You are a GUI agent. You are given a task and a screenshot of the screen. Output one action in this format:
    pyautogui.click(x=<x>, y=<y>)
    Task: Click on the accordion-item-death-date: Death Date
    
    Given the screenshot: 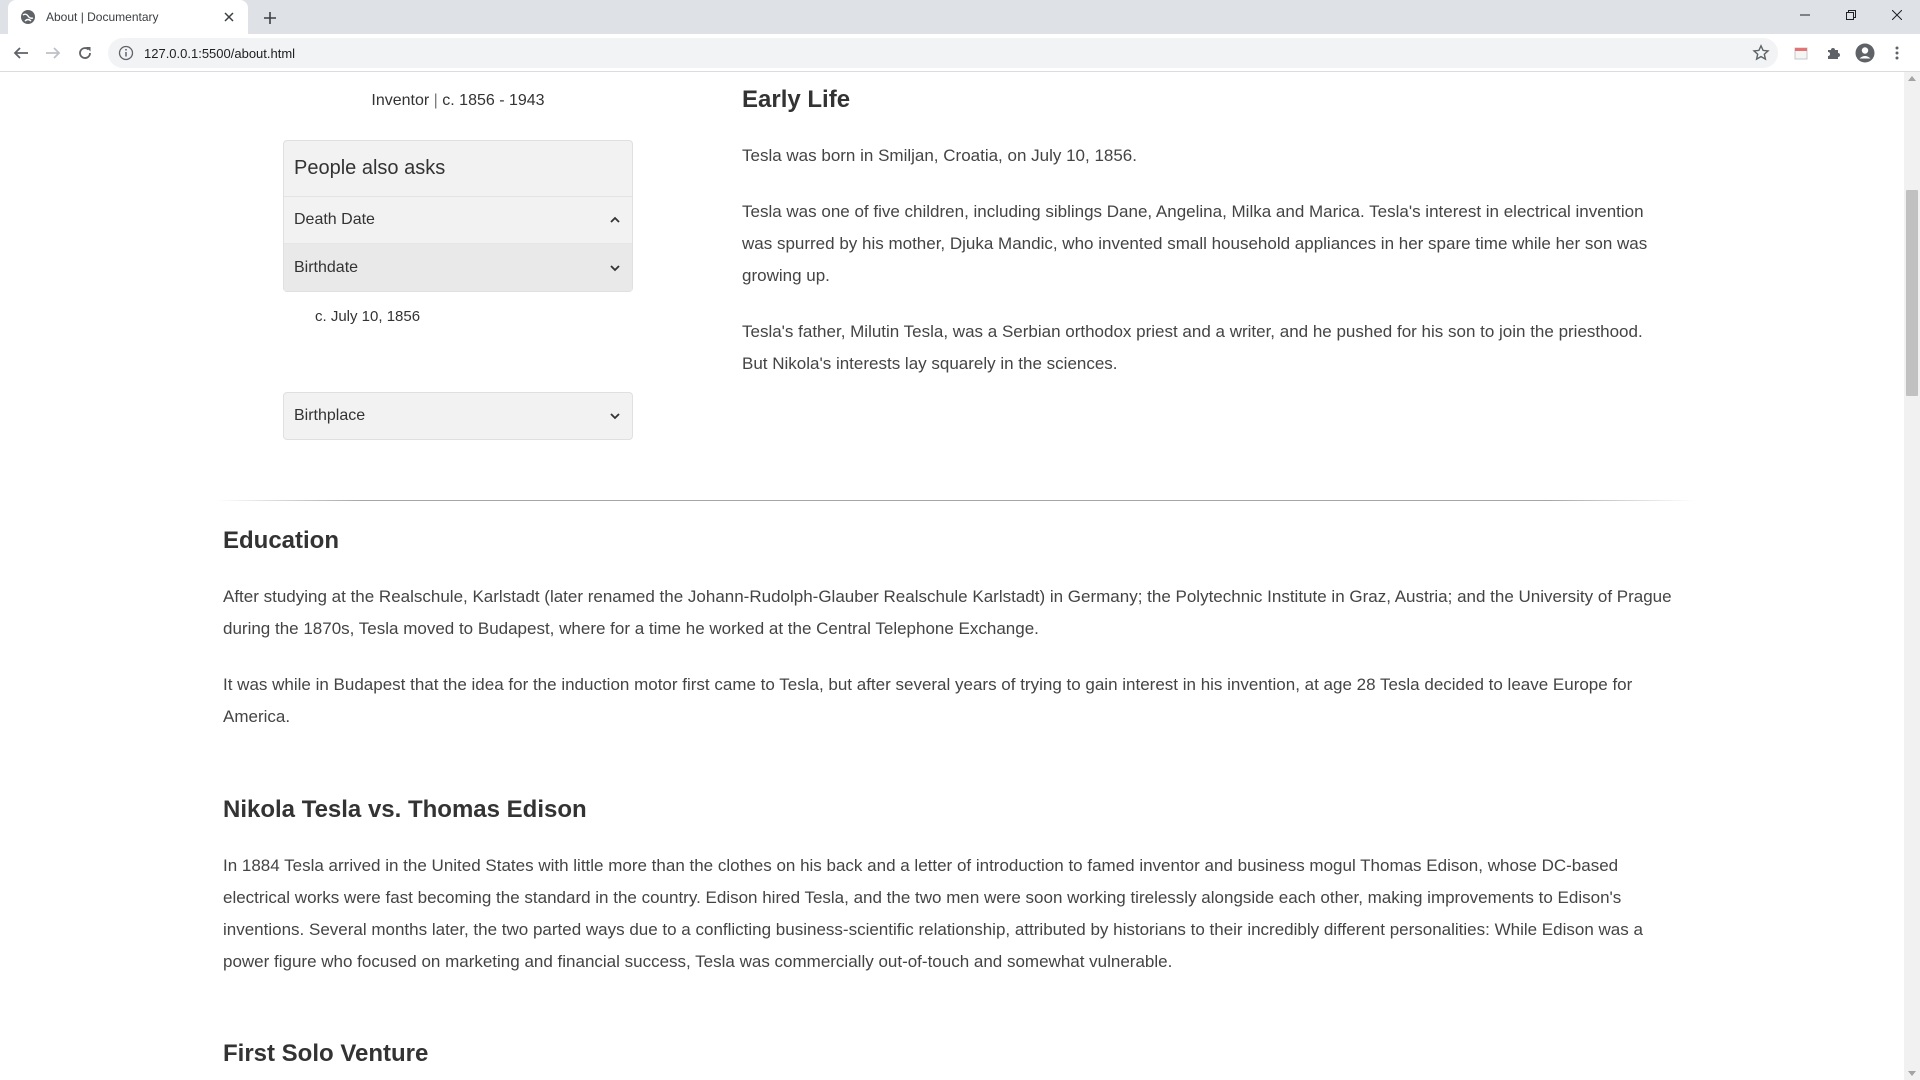 What is the action you would take?
    pyautogui.click(x=458, y=220)
    